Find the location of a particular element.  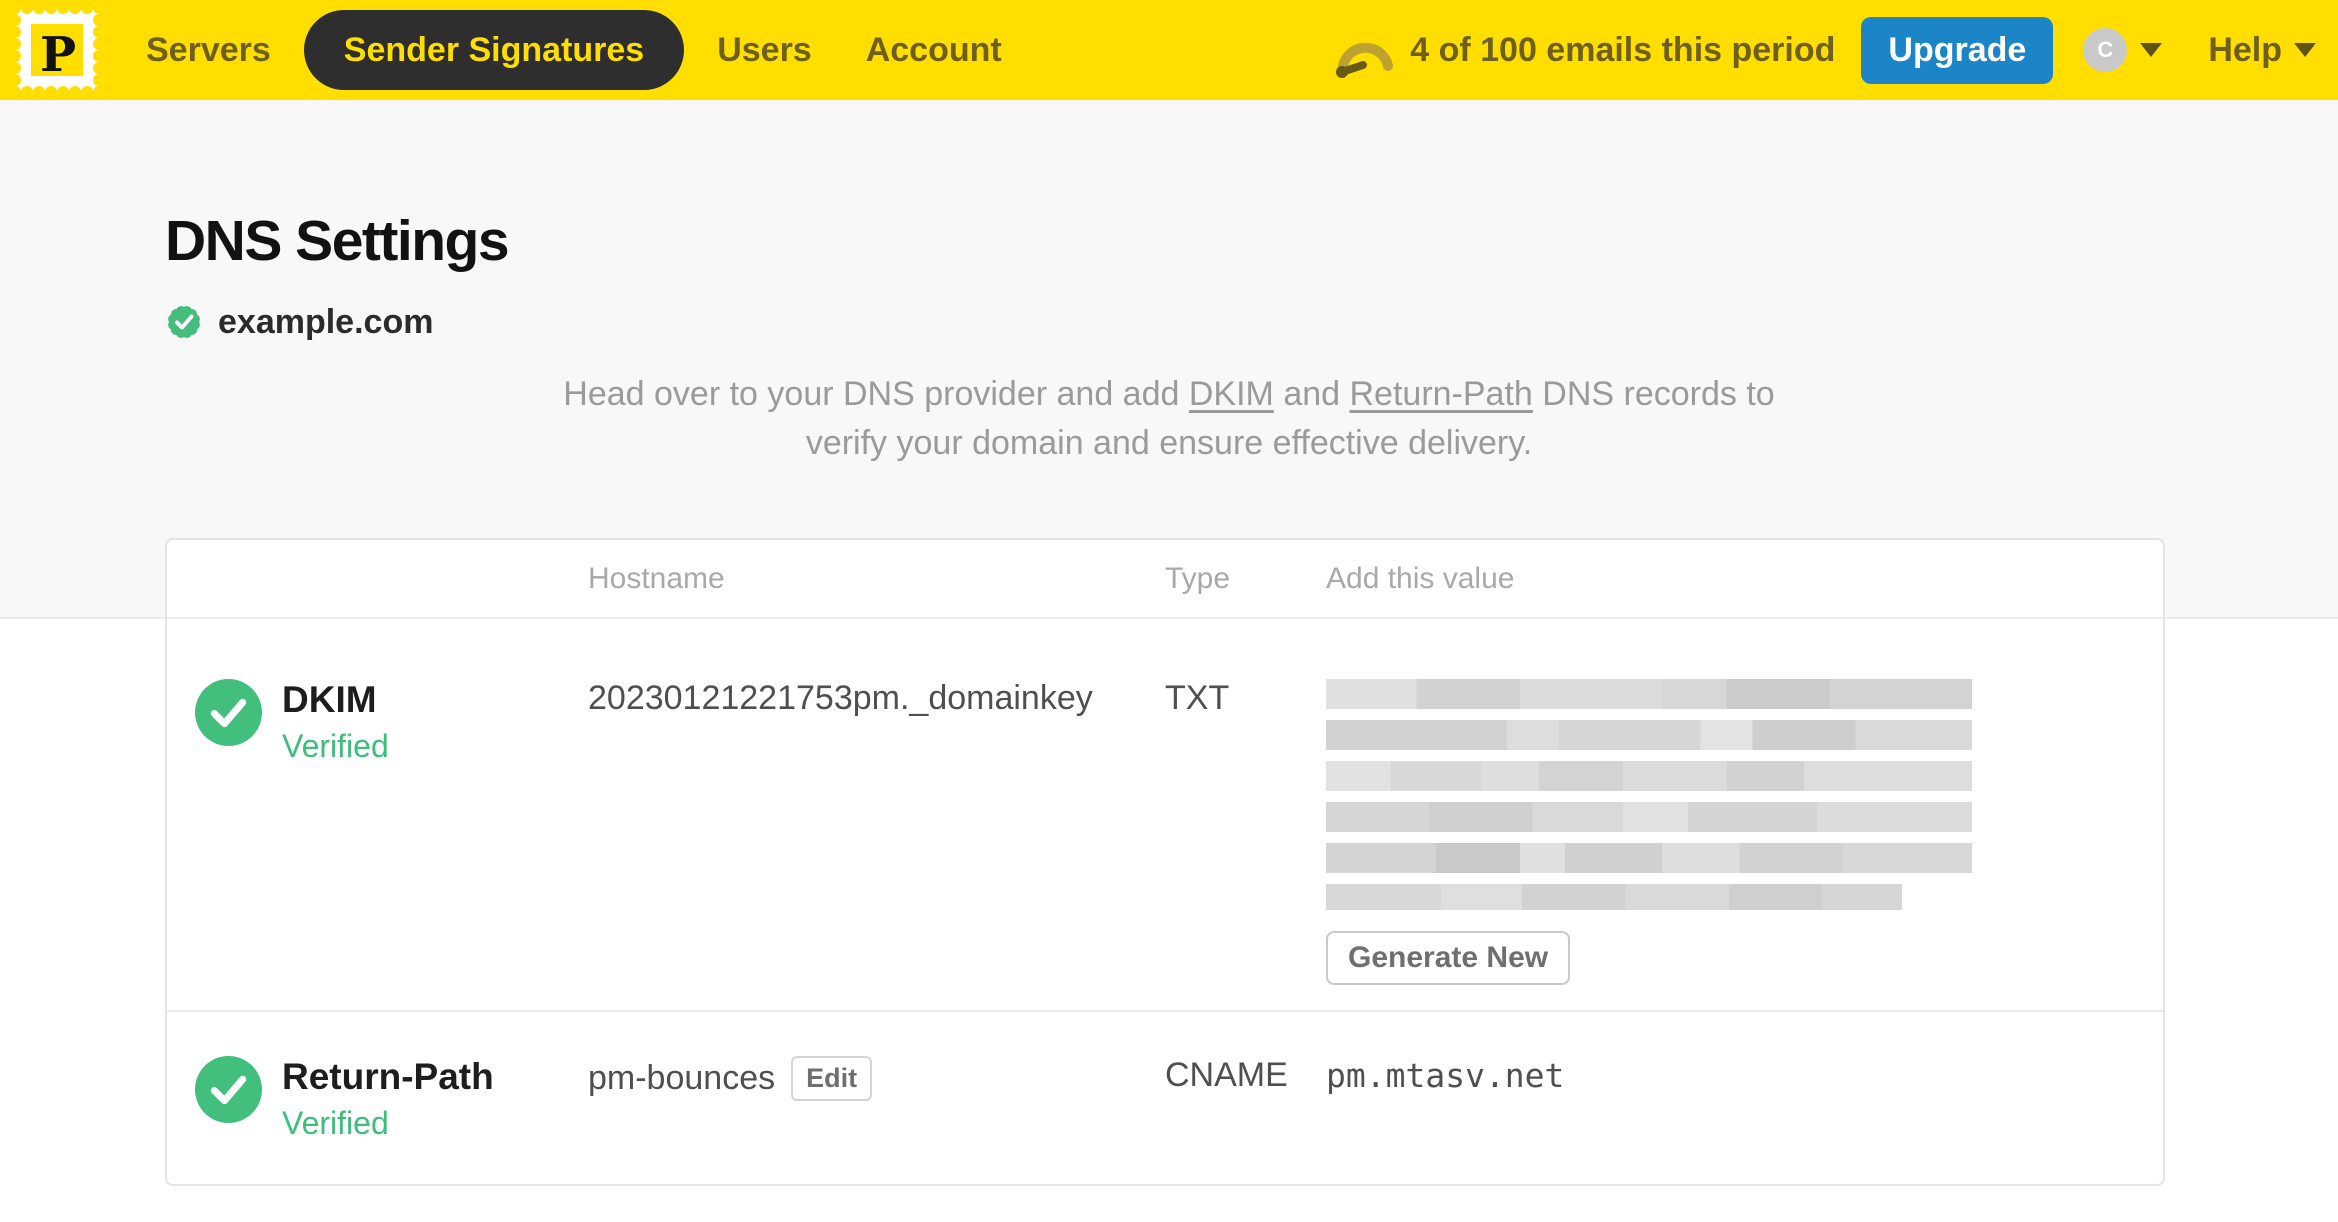

header-hostname: Hostname is located at coordinates (656, 578).